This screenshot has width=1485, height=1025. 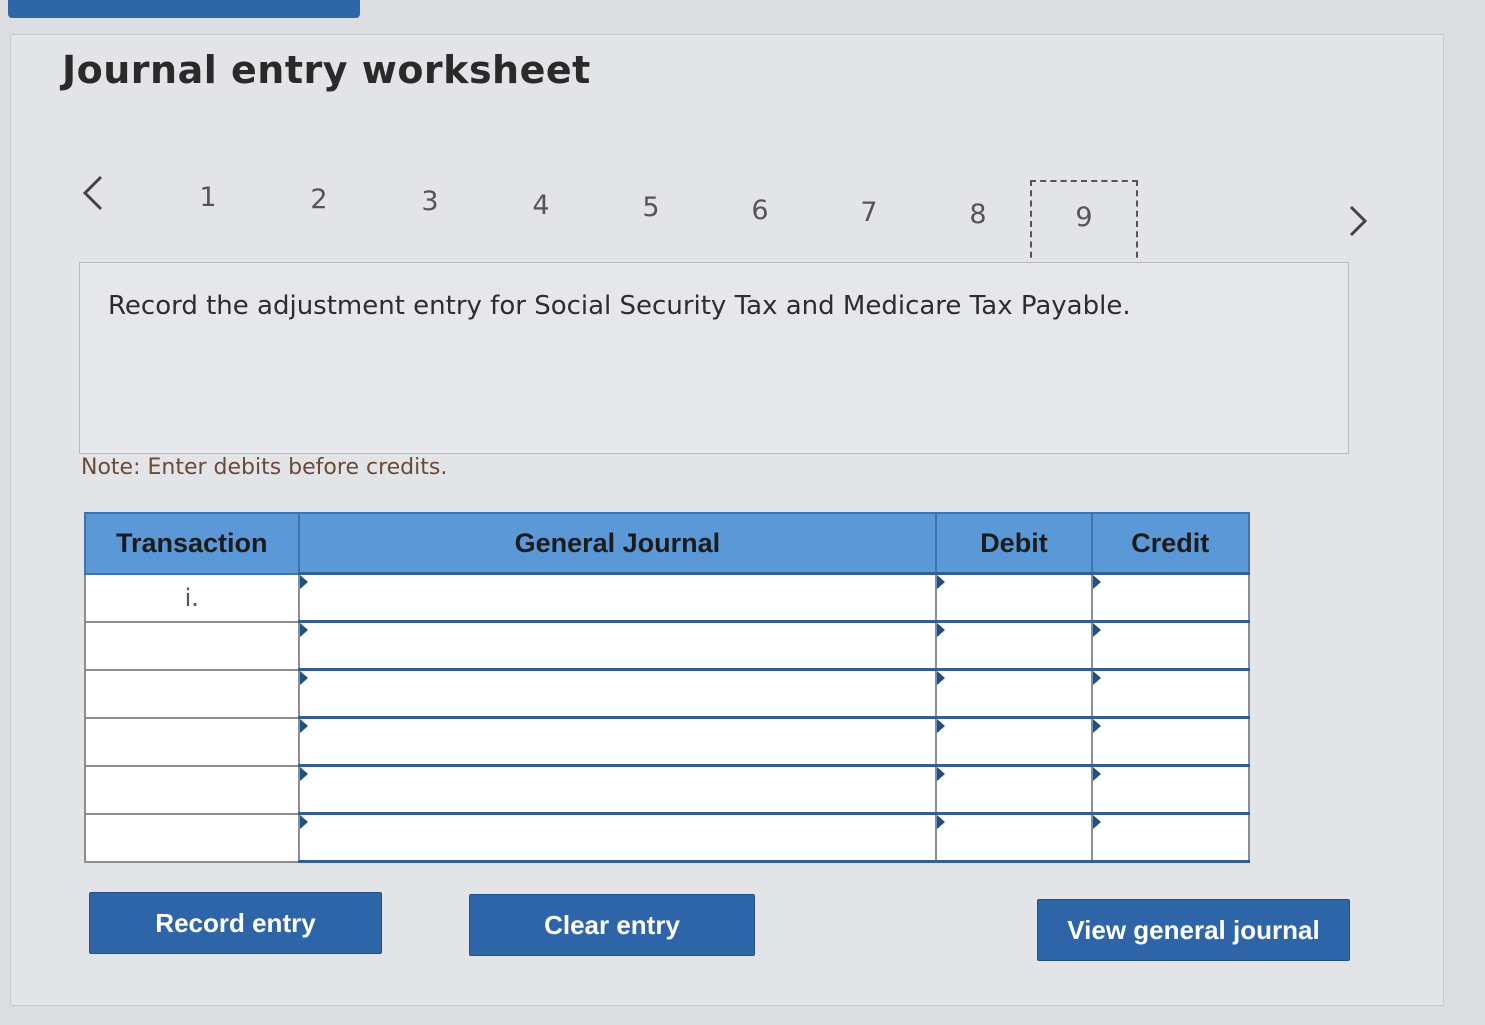 I want to click on step-1: 1, so click(x=208, y=197).